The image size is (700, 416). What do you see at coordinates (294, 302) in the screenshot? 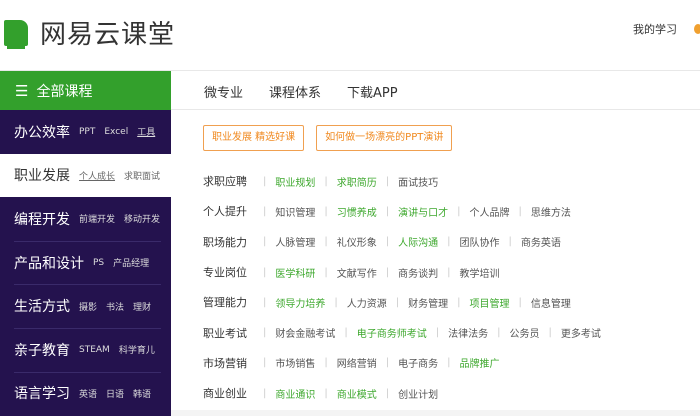
I see `category-link: 领导力培养` at bounding box center [294, 302].